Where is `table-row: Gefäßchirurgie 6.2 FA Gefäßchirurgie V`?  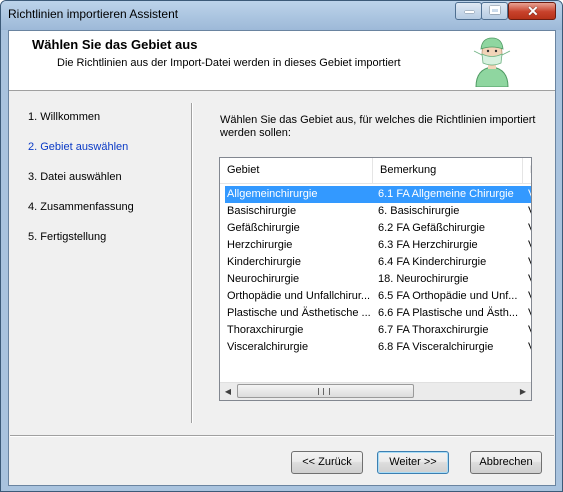
table-row: Gefäßchirurgie 6.2 FA Gefäßchirurgie V is located at coordinates (378, 228).